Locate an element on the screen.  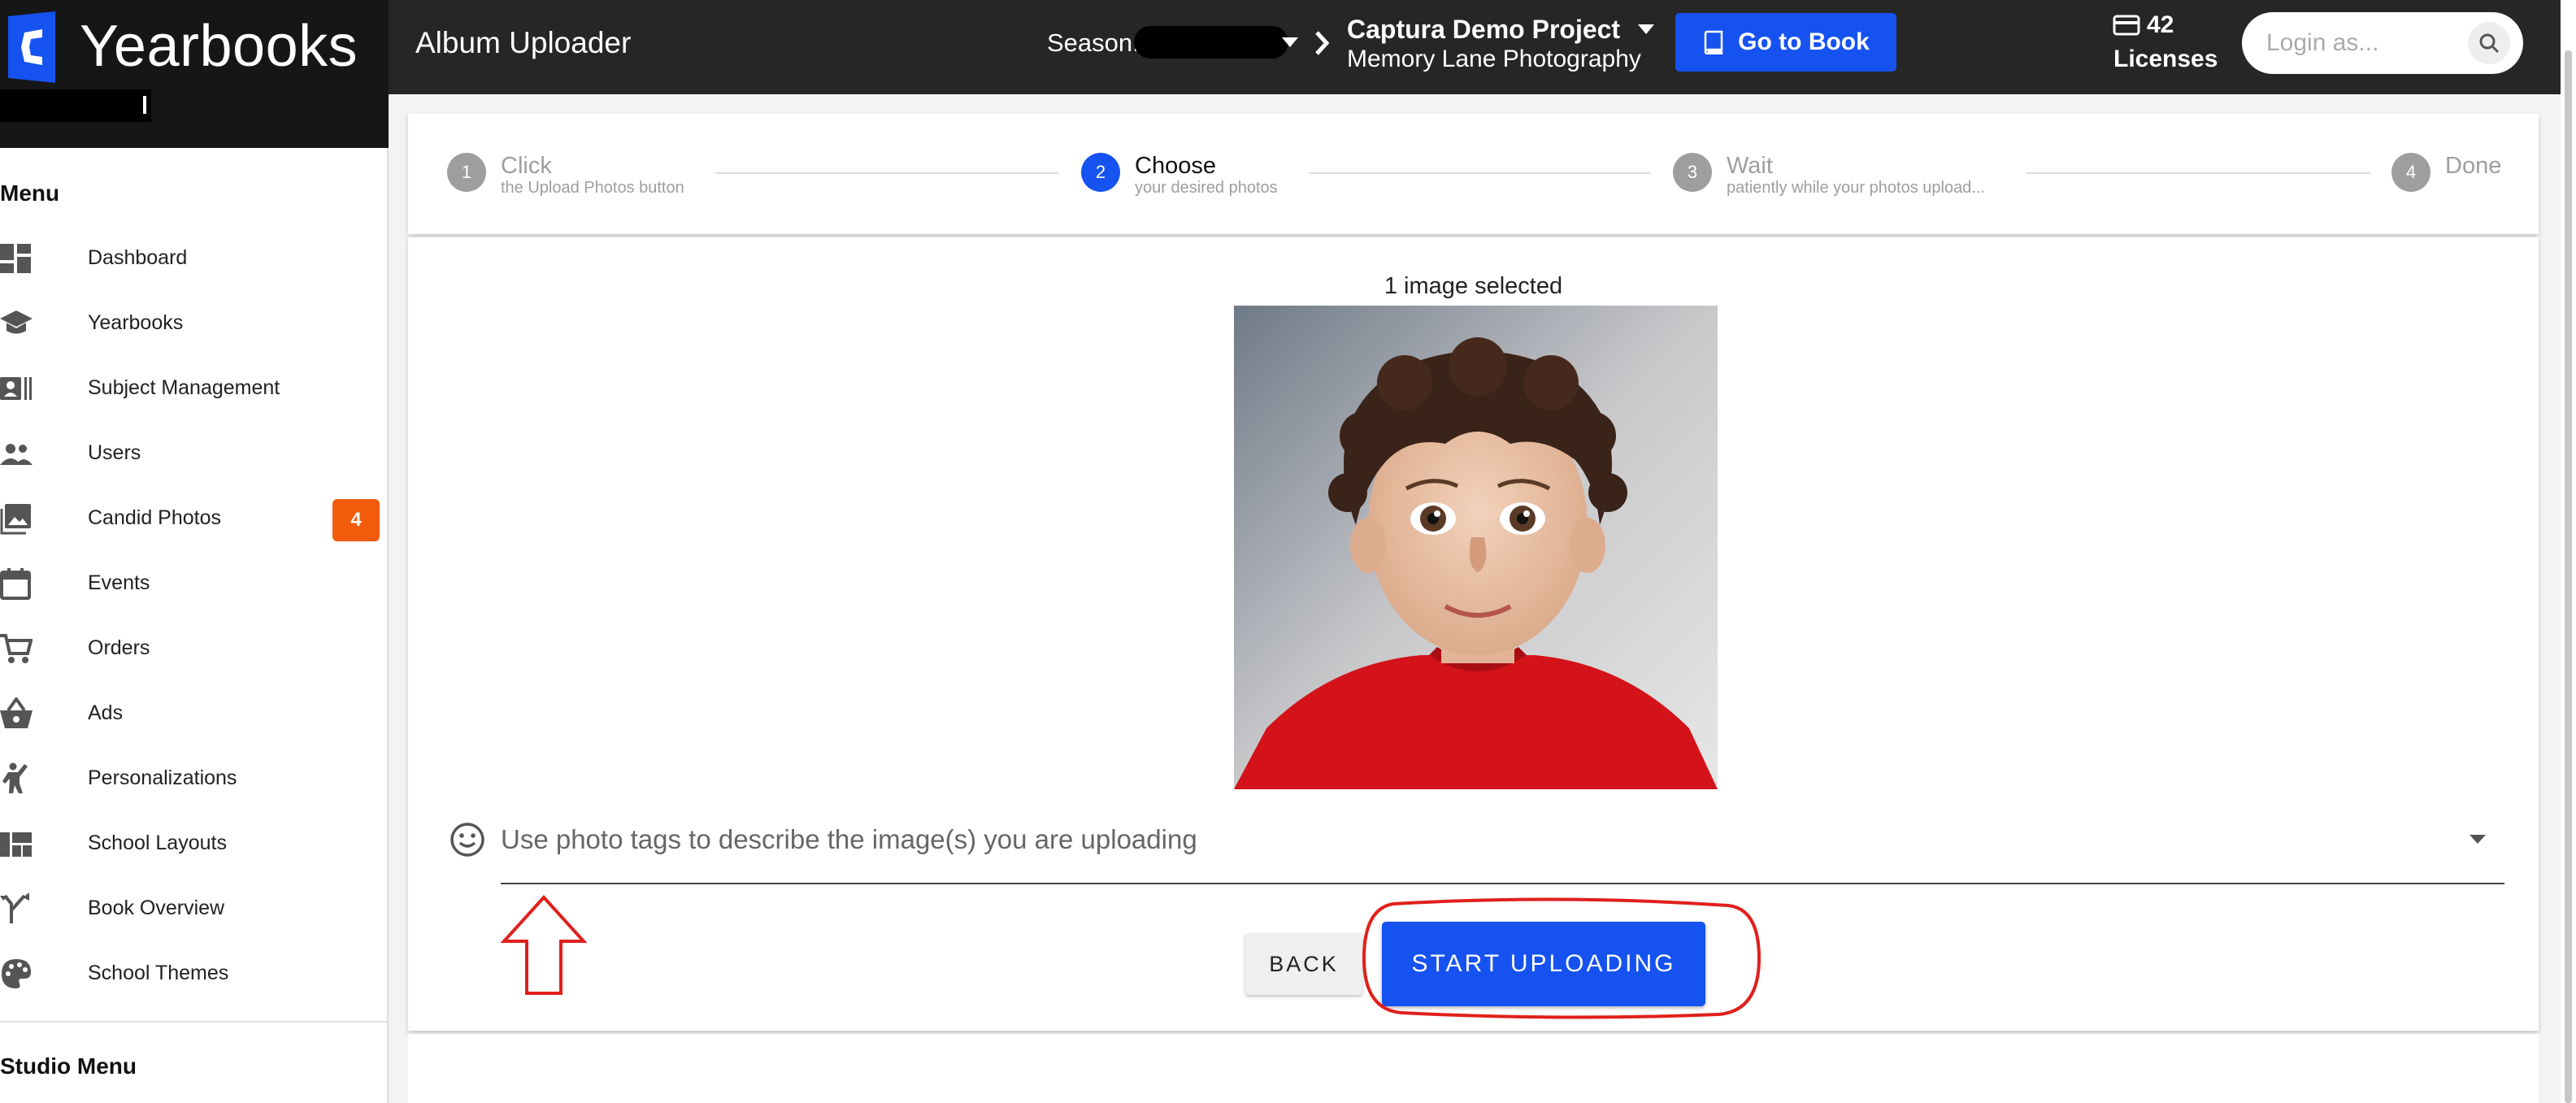
step-number: 2 is located at coordinates (1100, 172).